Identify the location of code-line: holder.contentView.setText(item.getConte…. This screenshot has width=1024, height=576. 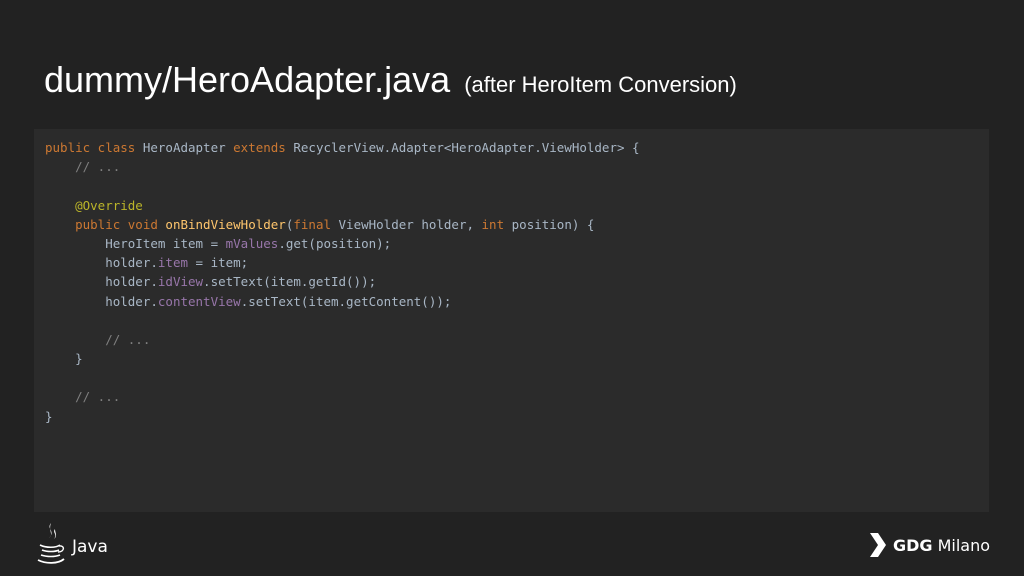
(342, 301).